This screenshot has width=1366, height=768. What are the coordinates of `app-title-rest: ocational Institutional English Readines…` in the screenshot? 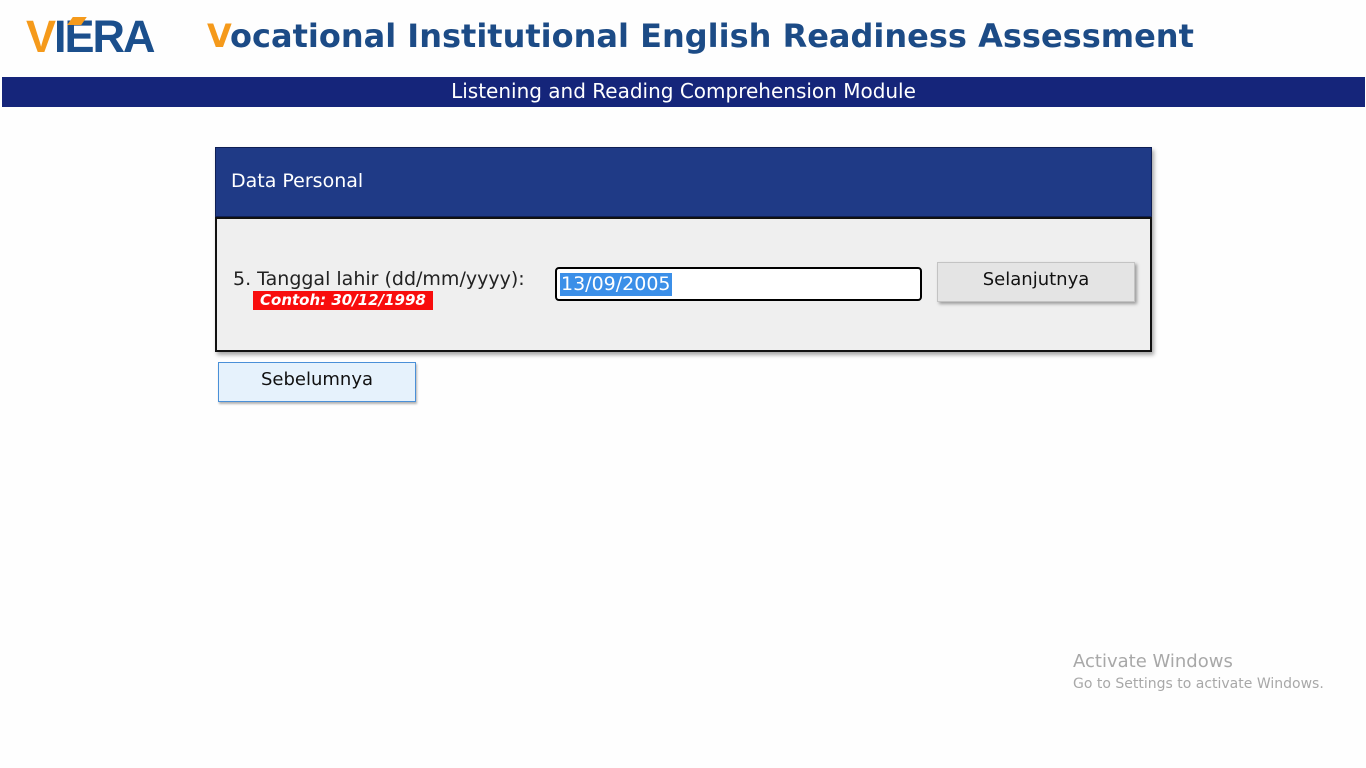 It's located at (712, 36).